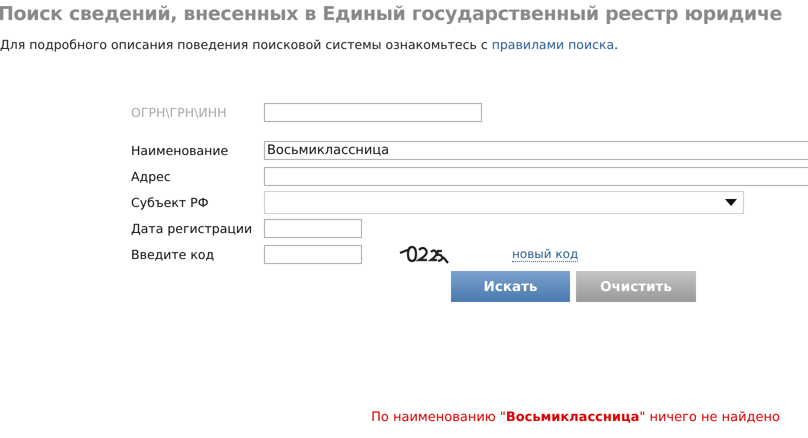 This screenshot has height=438, width=808. I want to click on result-message: По наименованию "Восьмиклассница" ничего не найдено, so click(575, 417).